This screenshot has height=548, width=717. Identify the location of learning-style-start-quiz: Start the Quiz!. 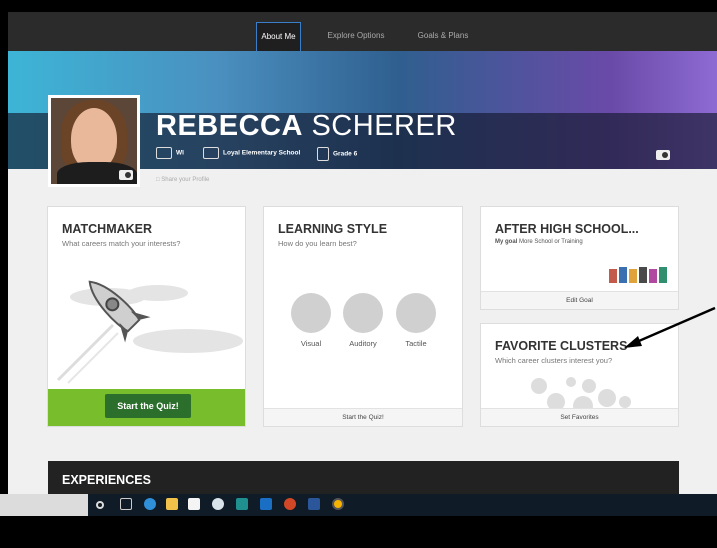
(363, 417).